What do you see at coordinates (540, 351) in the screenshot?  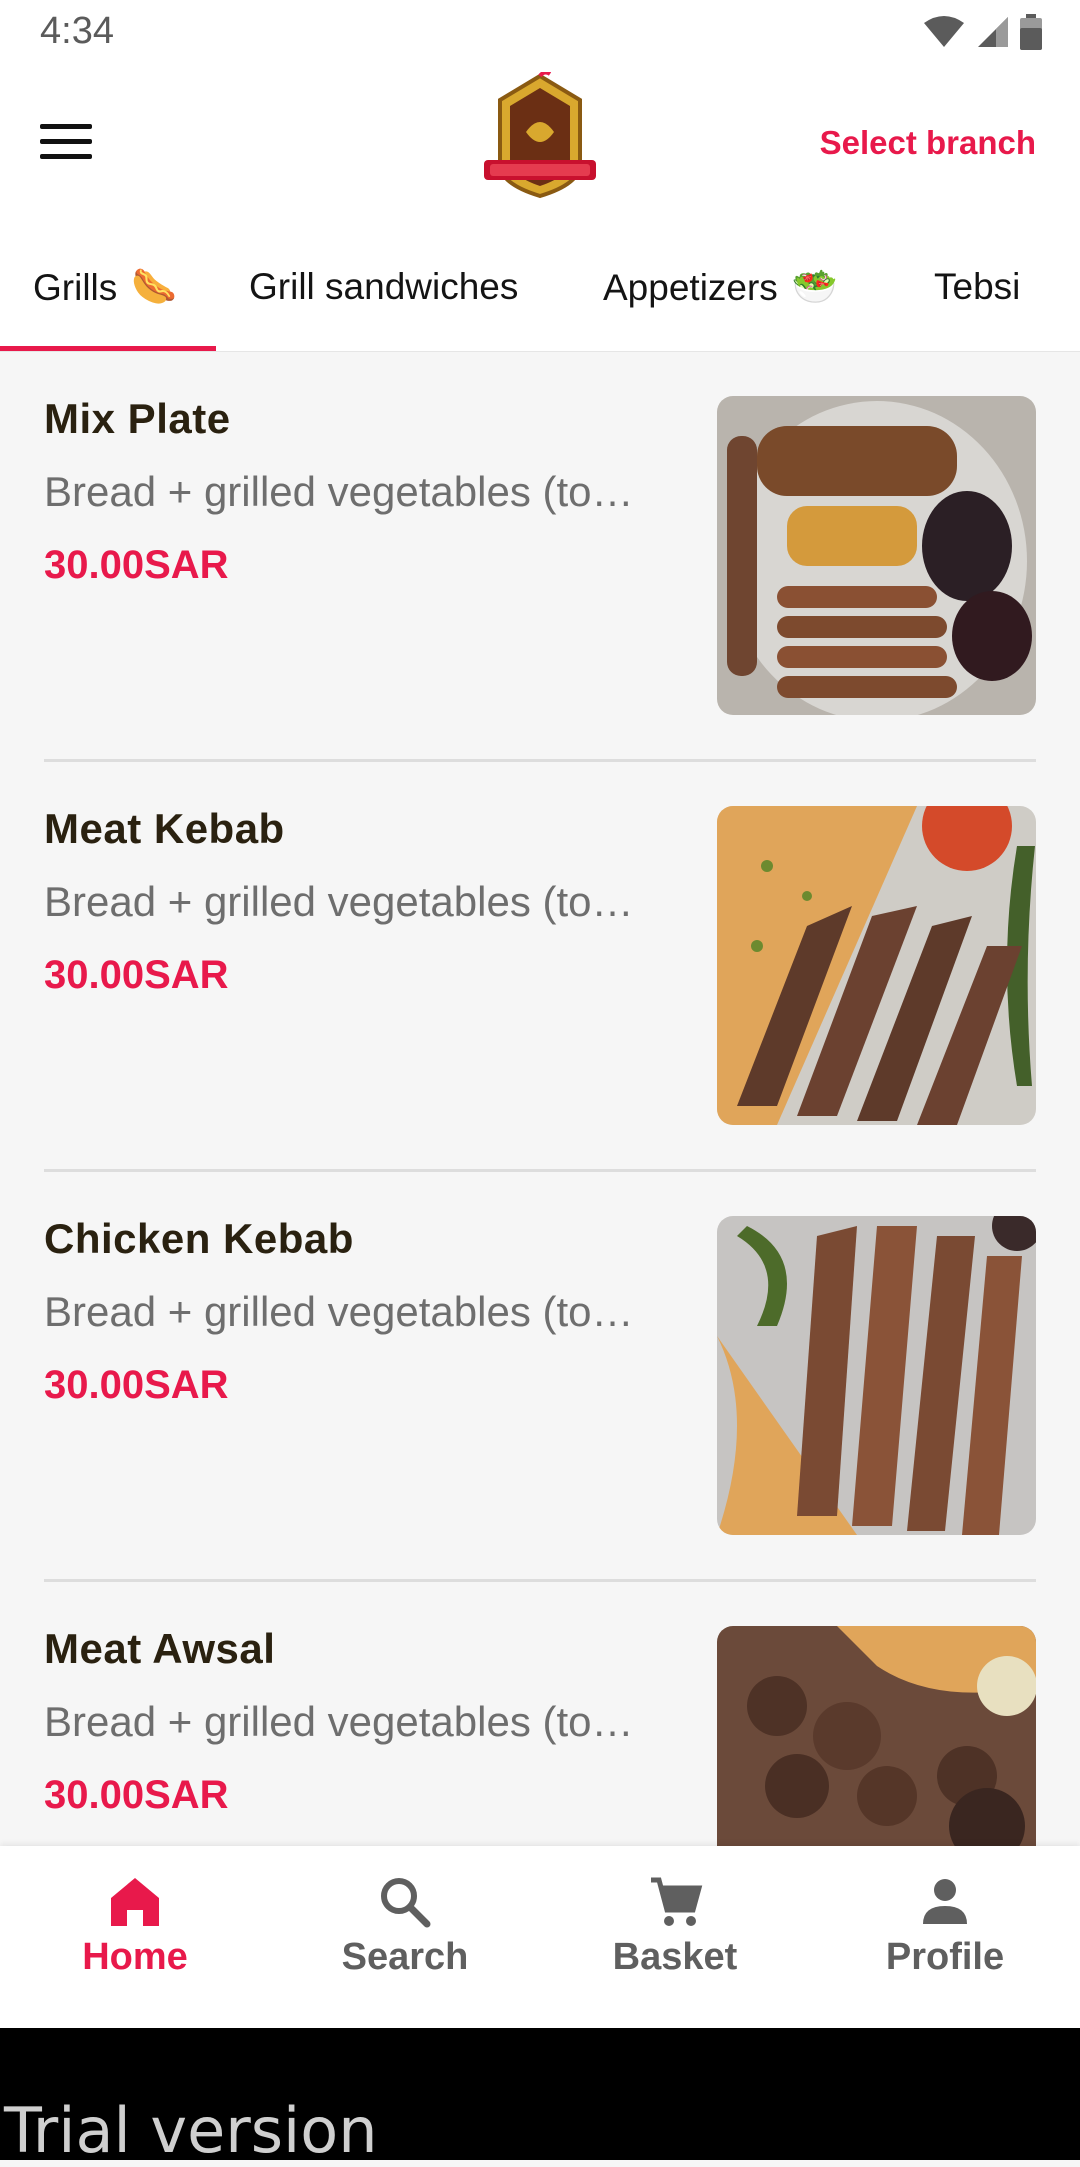 I see `tabs-divider` at bounding box center [540, 351].